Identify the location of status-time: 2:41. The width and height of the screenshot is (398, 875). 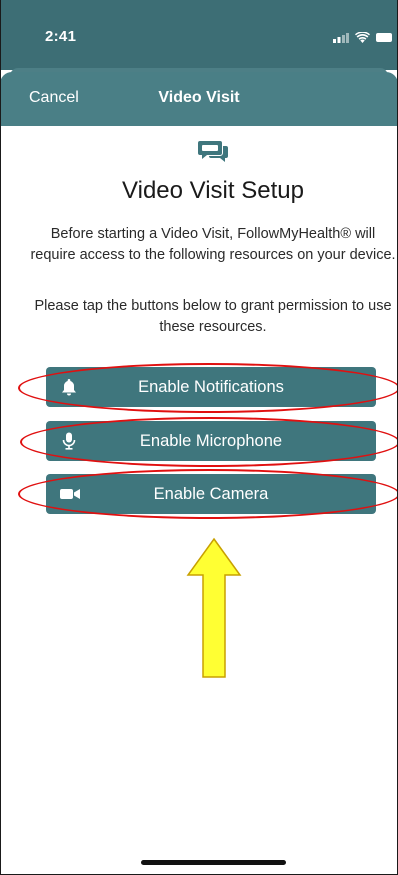
(61, 36).